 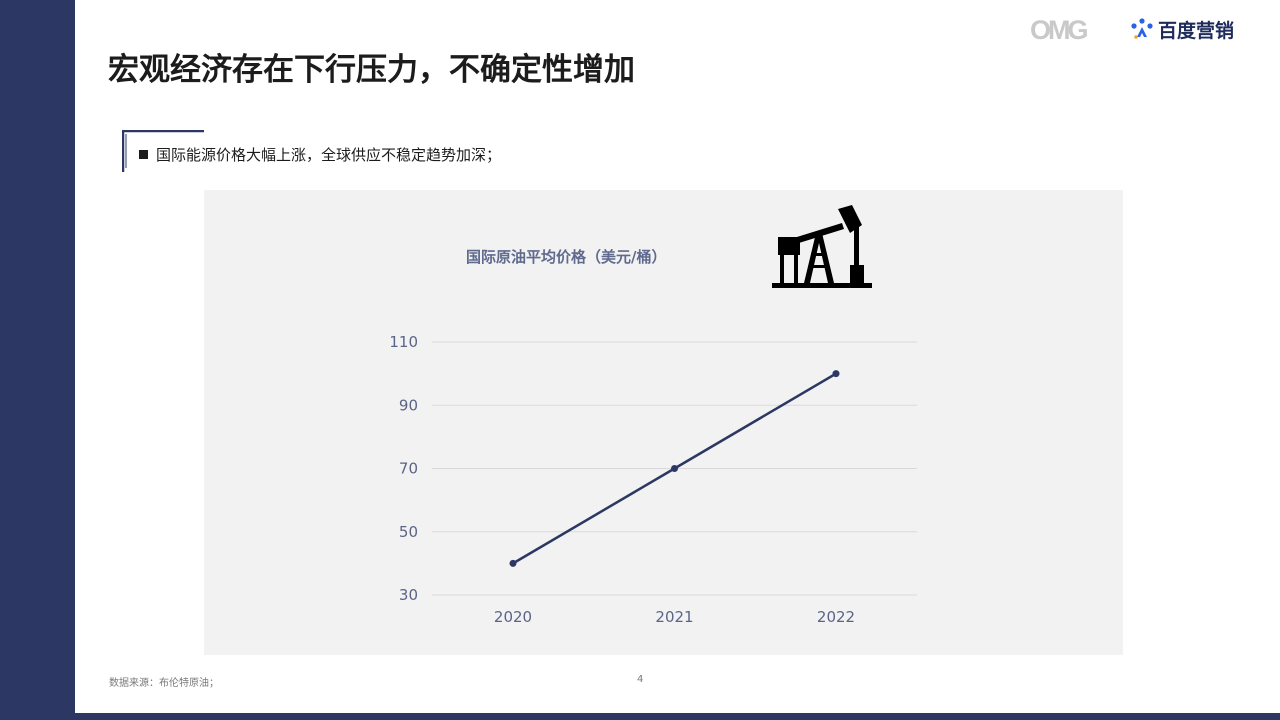 I want to click on y-tick-label: 30, so click(x=408, y=595).